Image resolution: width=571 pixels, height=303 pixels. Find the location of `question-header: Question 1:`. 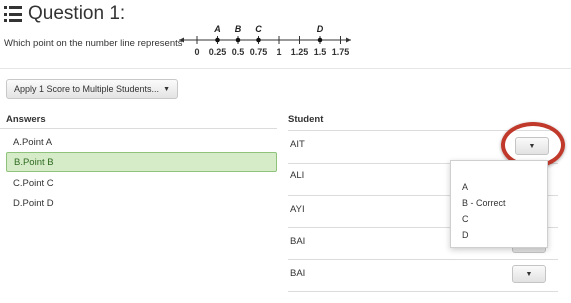

question-header: Question 1: is located at coordinates (64, 14).